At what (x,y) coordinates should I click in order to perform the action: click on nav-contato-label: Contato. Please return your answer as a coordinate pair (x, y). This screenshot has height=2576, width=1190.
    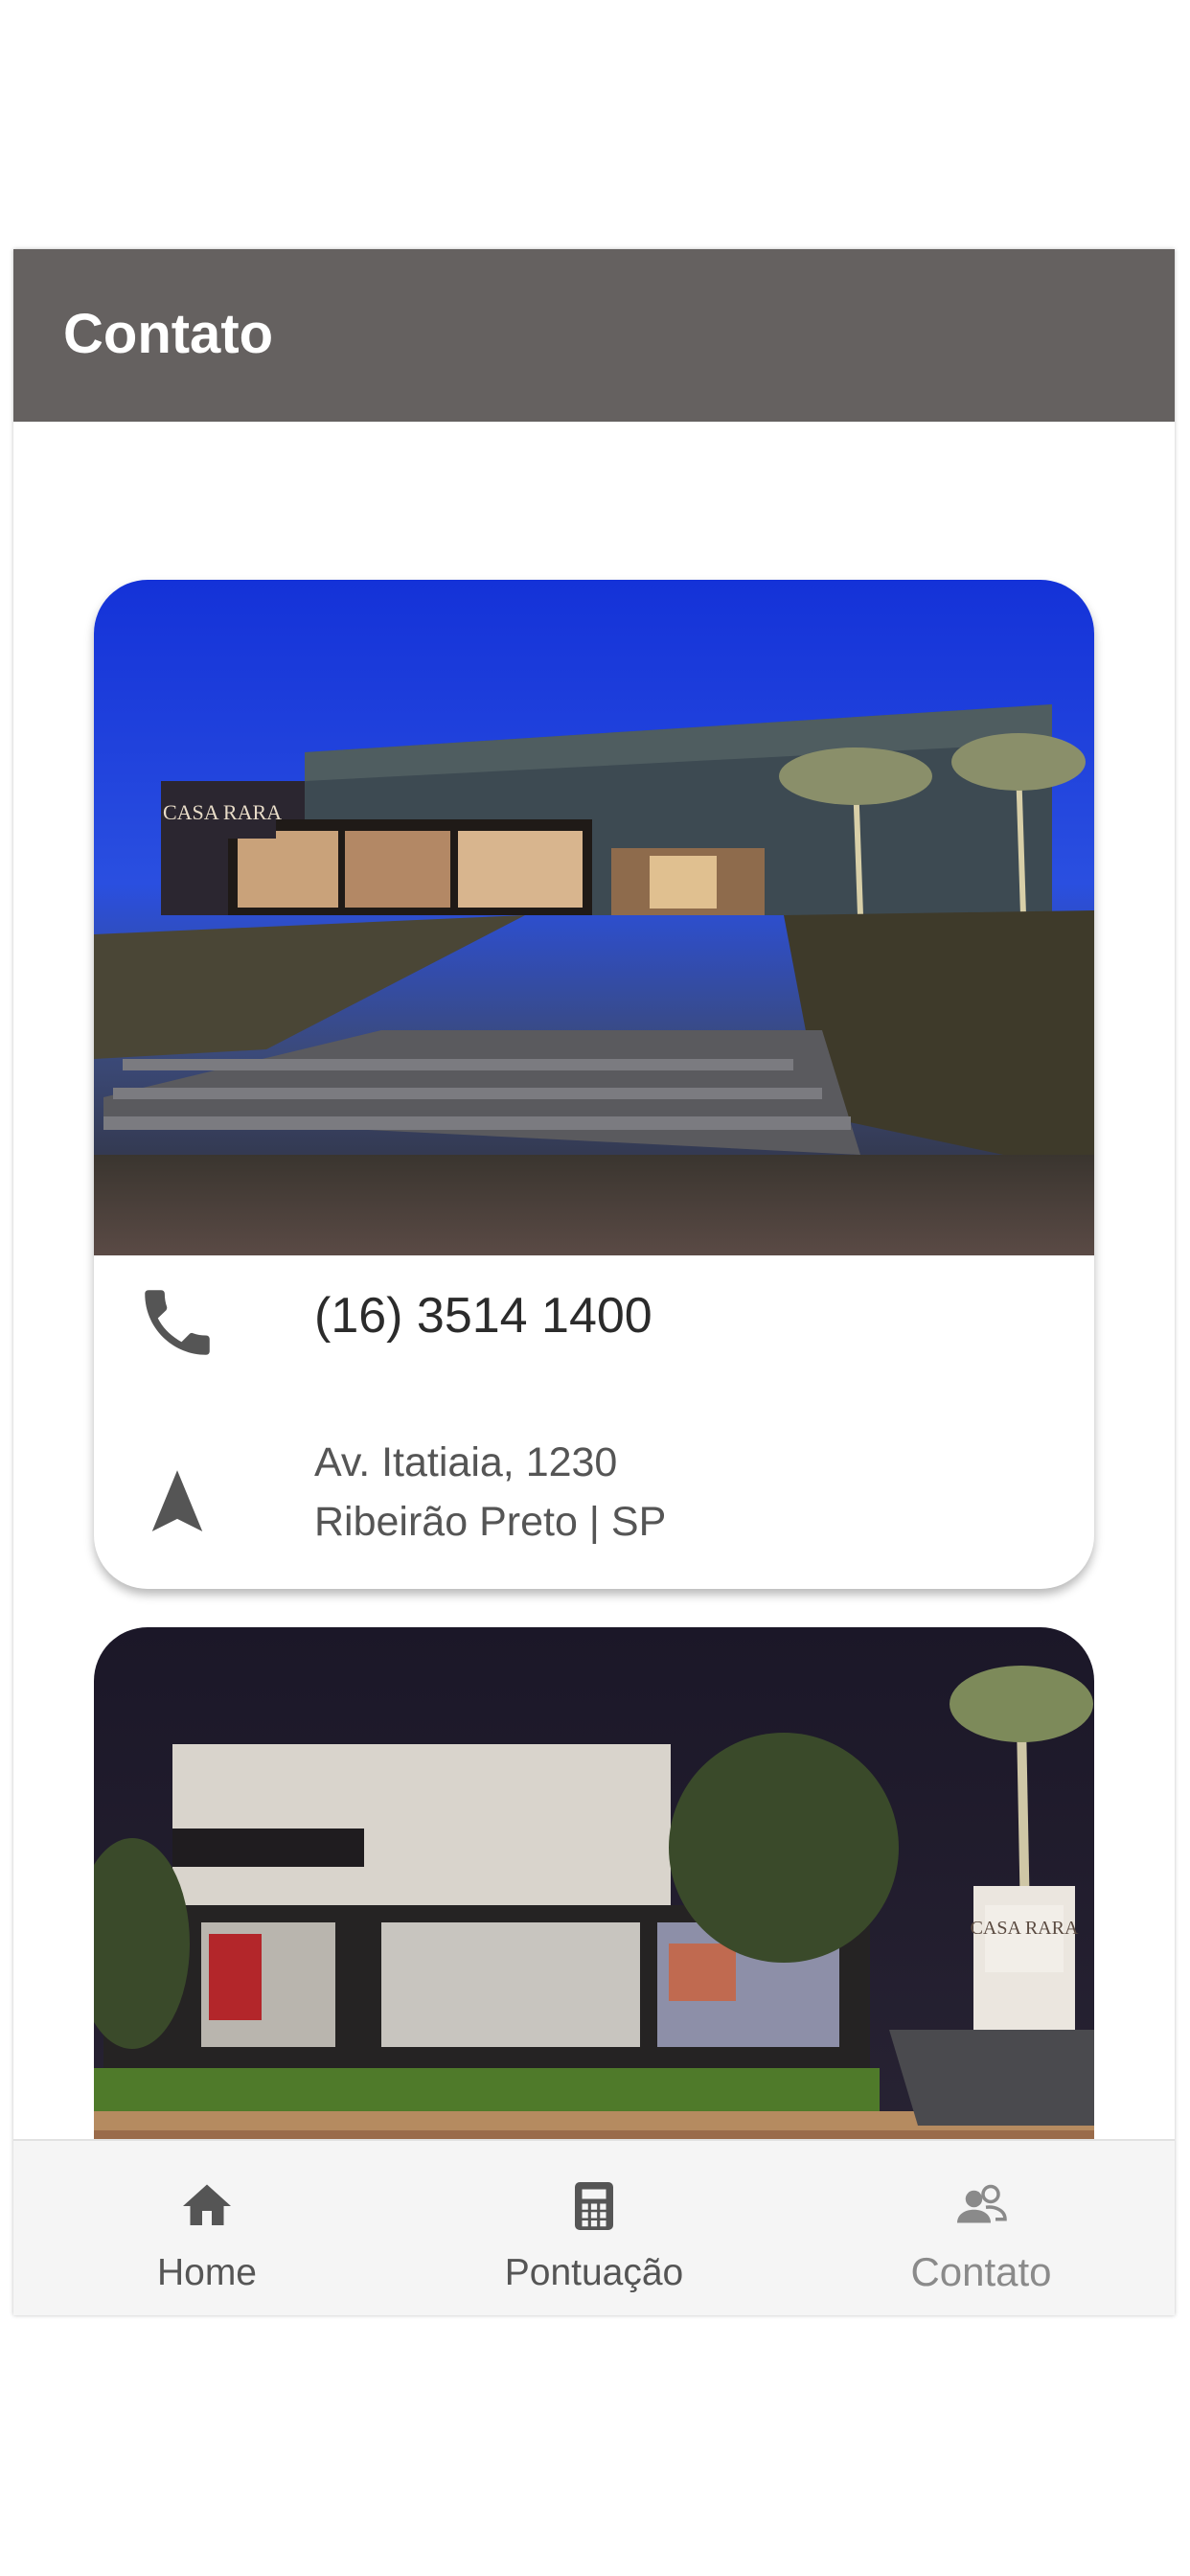
    Looking at the image, I should click on (981, 2271).